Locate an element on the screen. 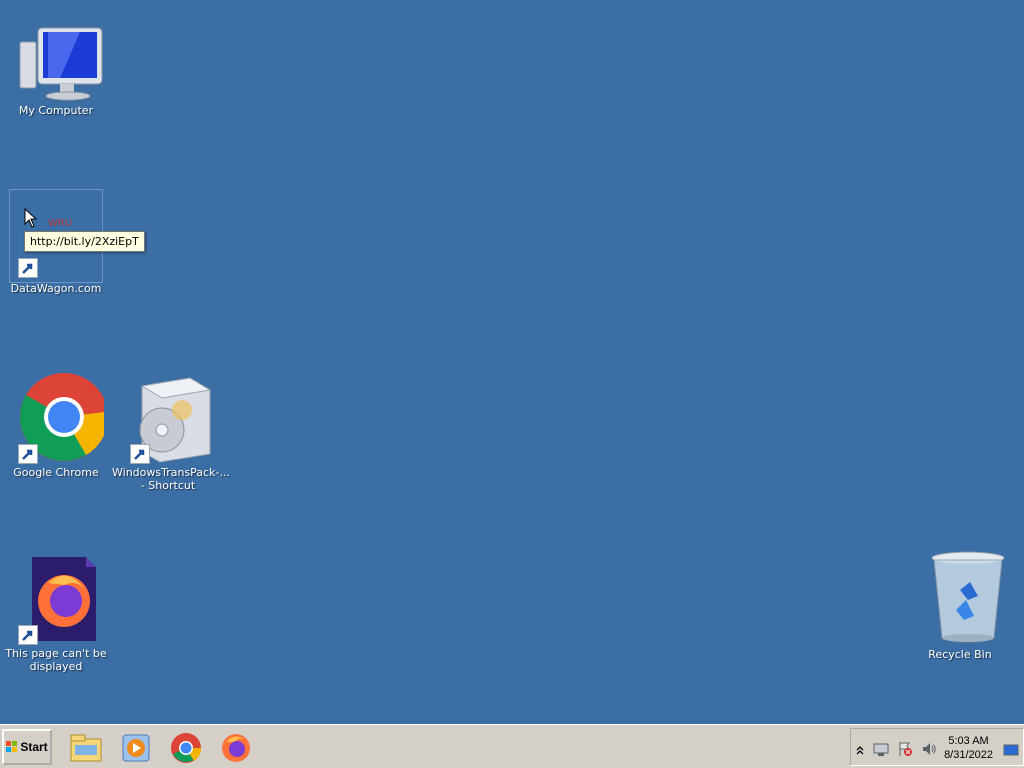 The width and height of the screenshot is (1024, 768). svg-text: WRU is located at coordinates (60, 223).